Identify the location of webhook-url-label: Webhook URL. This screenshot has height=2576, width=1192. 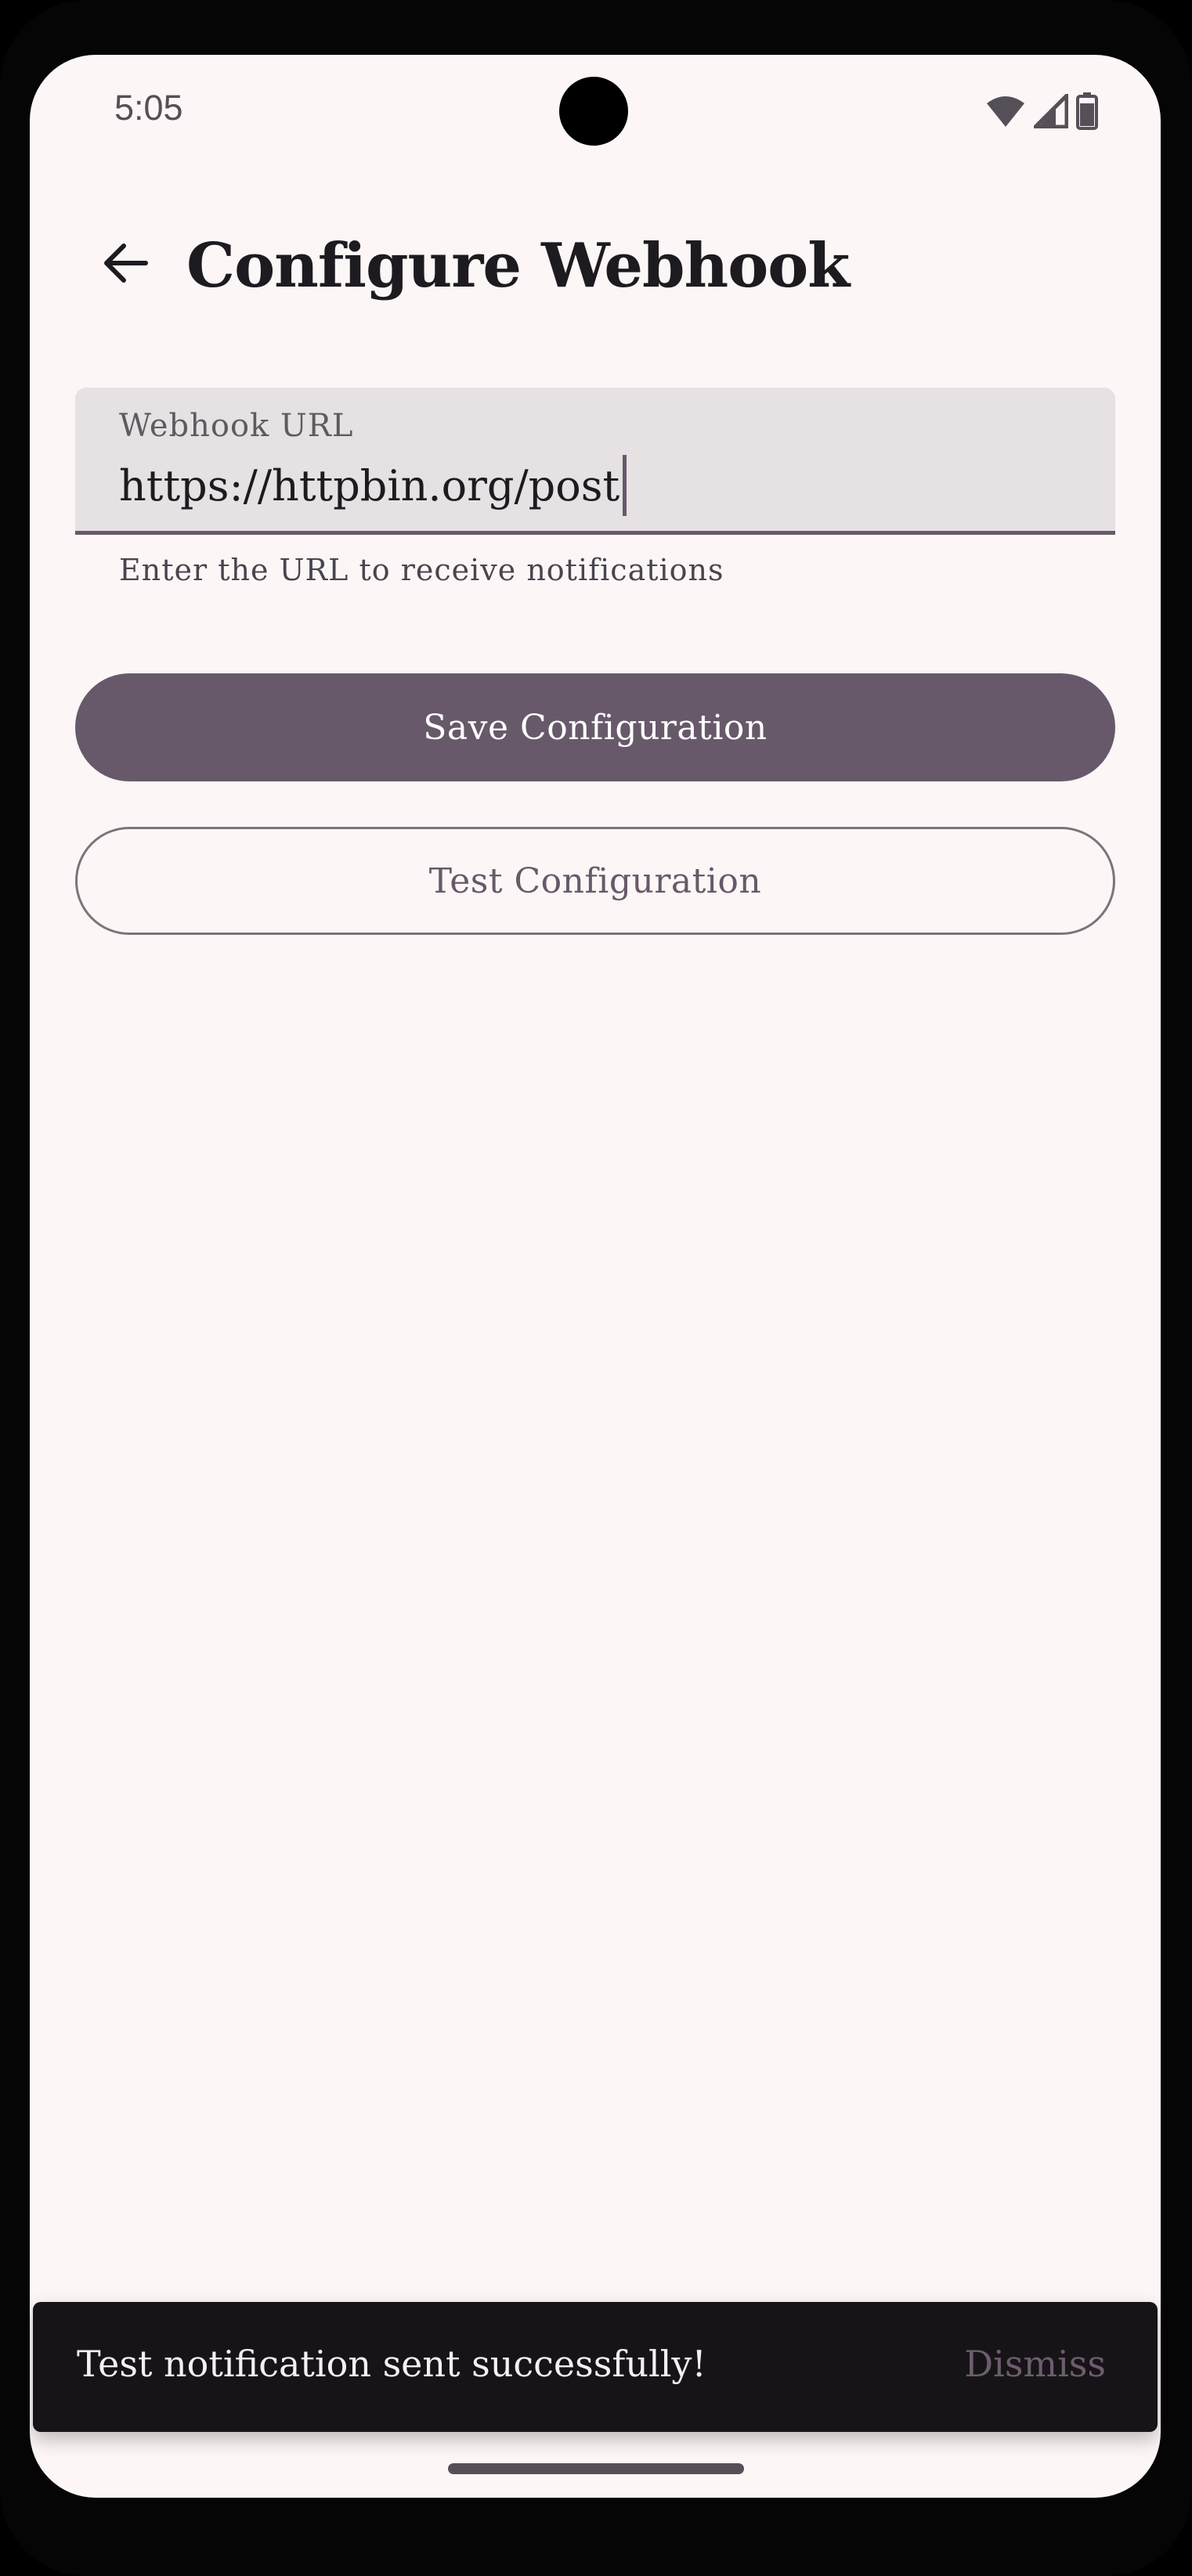
(236, 426).